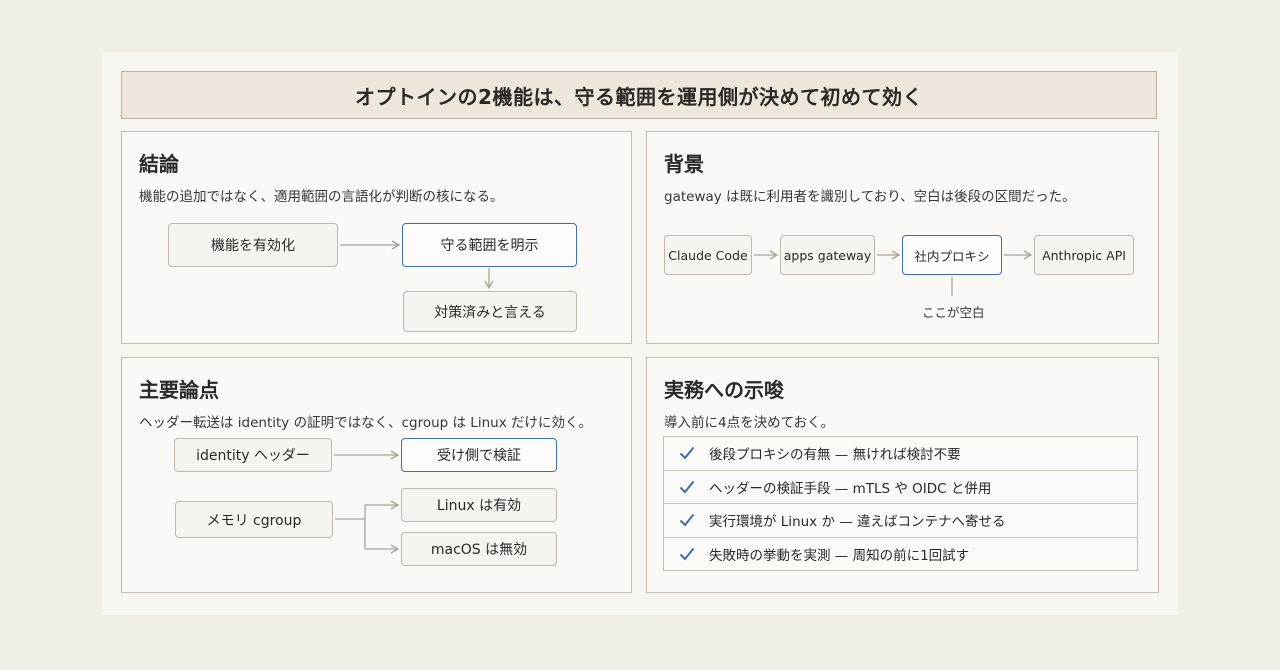 Image resolution: width=1280 pixels, height=670 pixels. What do you see at coordinates (479, 455) in the screenshot?
I see `node-receiver-verify: 受け側で検証` at bounding box center [479, 455].